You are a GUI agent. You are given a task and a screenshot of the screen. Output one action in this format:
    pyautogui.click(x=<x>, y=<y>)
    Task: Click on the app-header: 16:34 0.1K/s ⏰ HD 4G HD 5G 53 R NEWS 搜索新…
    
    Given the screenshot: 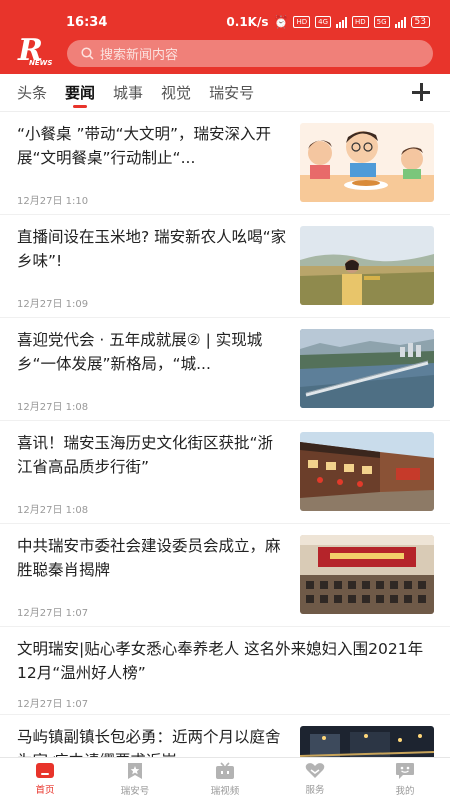 What is the action you would take?
    pyautogui.click(x=225, y=37)
    